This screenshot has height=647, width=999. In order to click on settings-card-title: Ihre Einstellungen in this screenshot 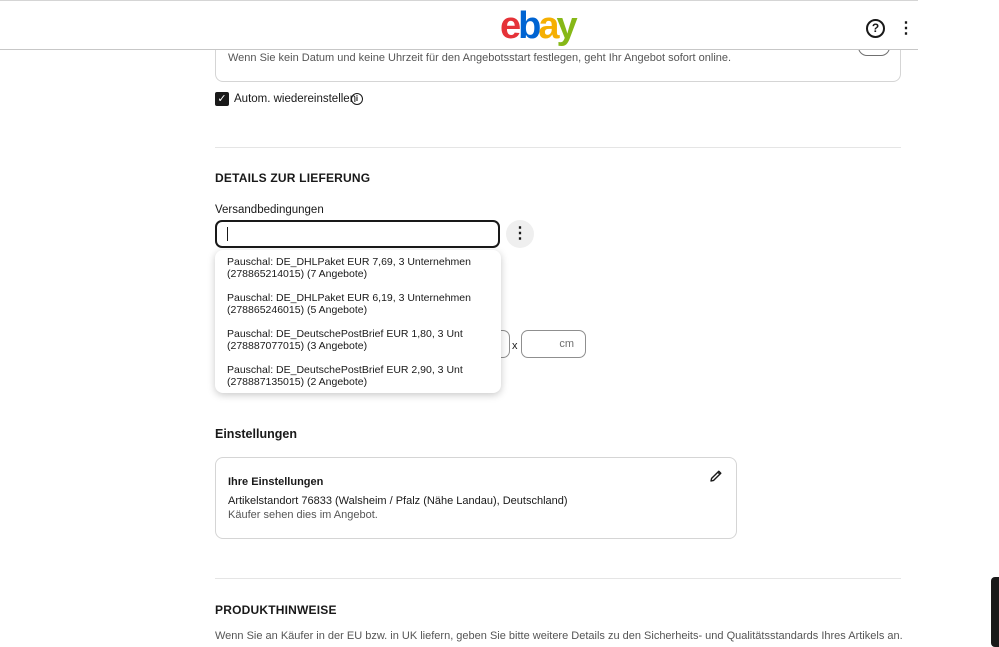, I will do `click(276, 482)`.